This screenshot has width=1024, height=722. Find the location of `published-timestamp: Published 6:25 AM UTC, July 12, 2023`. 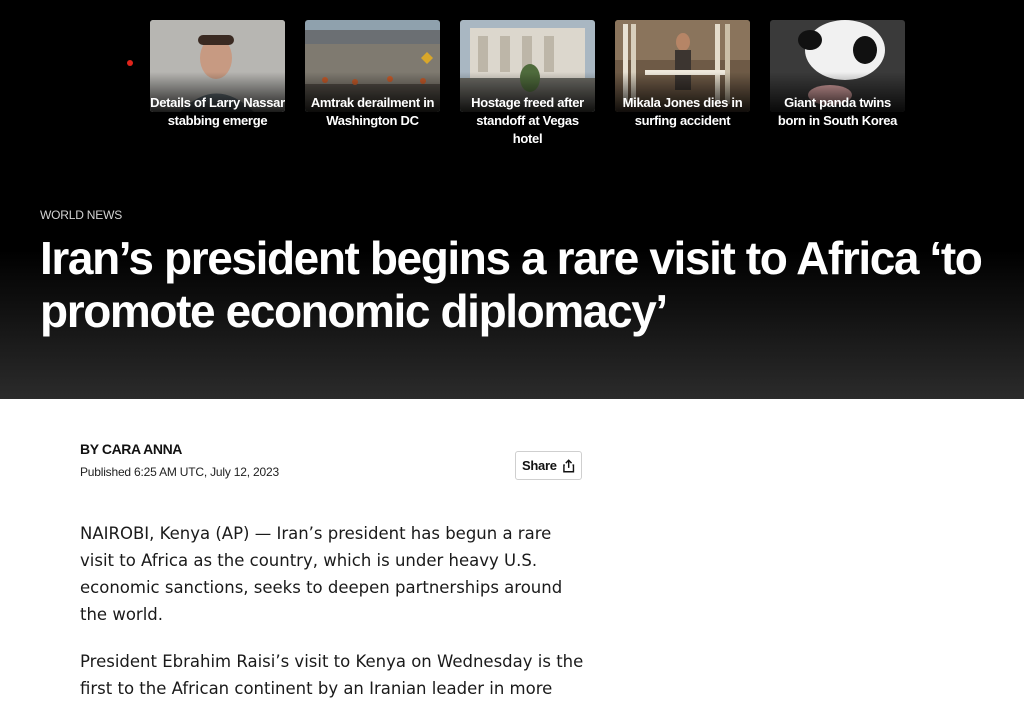

published-timestamp: Published 6:25 AM UTC, July 12, 2023 is located at coordinates (179, 472).